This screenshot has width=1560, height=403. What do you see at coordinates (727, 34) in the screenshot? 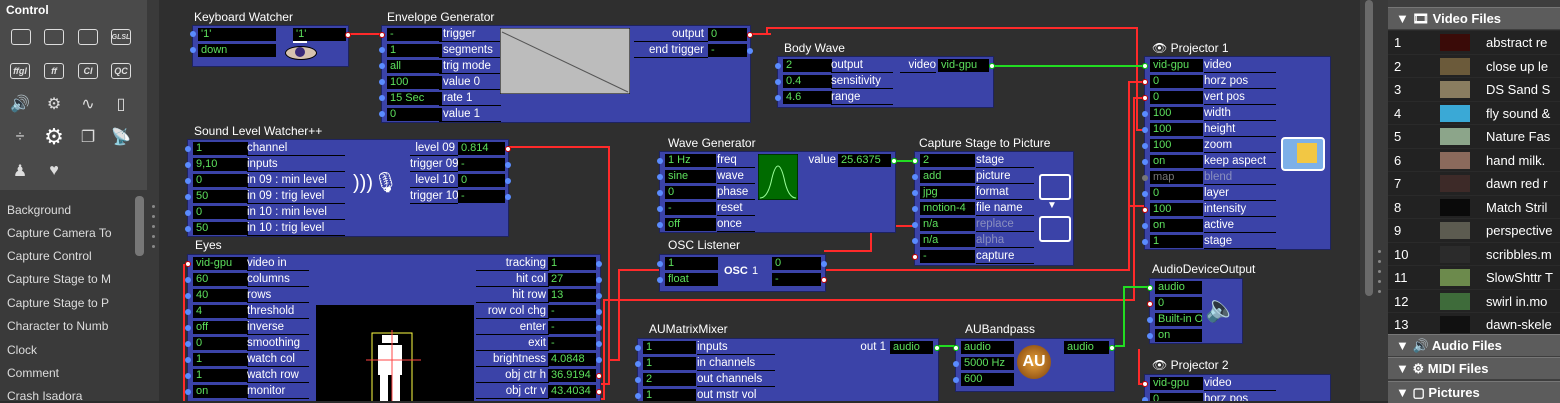
I see `env-out-output: 0` at bounding box center [727, 34].